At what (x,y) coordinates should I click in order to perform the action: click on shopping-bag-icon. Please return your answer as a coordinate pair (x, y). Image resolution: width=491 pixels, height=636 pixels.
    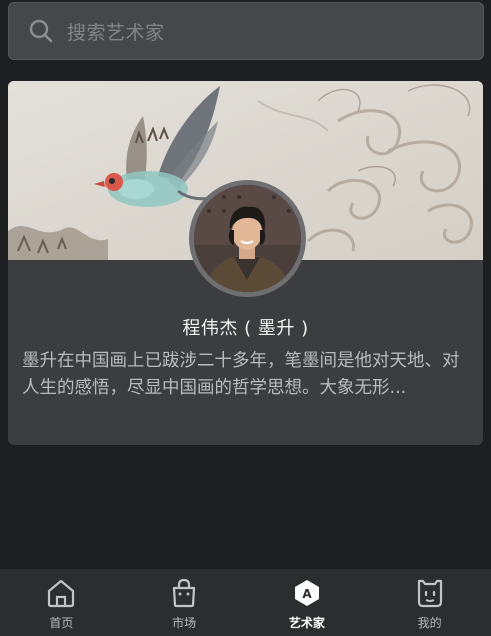
    Looking at the image, I should click on (184, 593).